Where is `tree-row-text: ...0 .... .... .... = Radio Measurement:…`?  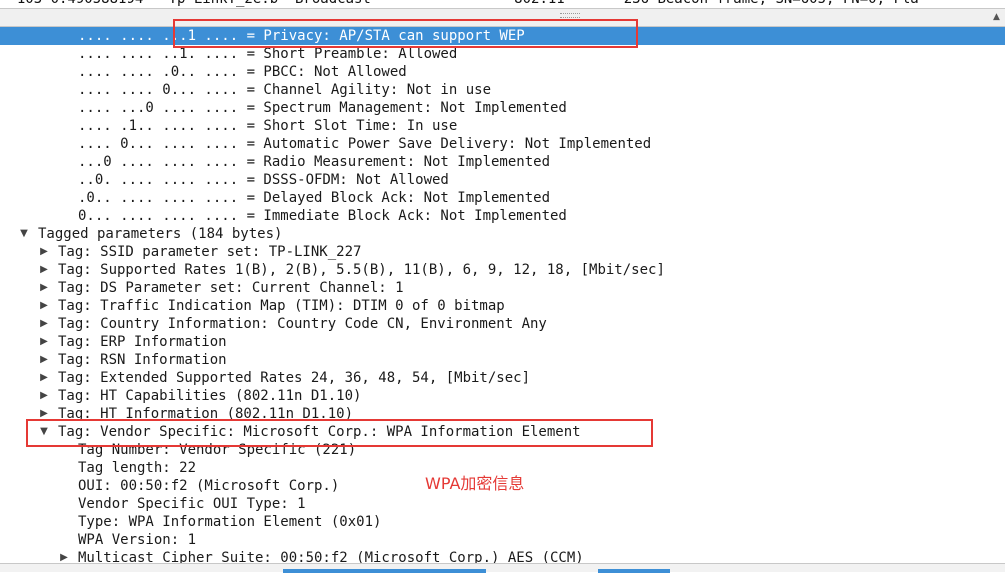
tree-row-text: ...0 .... .... .... = Radio Measurement:… is located at coordinates (314, 162).